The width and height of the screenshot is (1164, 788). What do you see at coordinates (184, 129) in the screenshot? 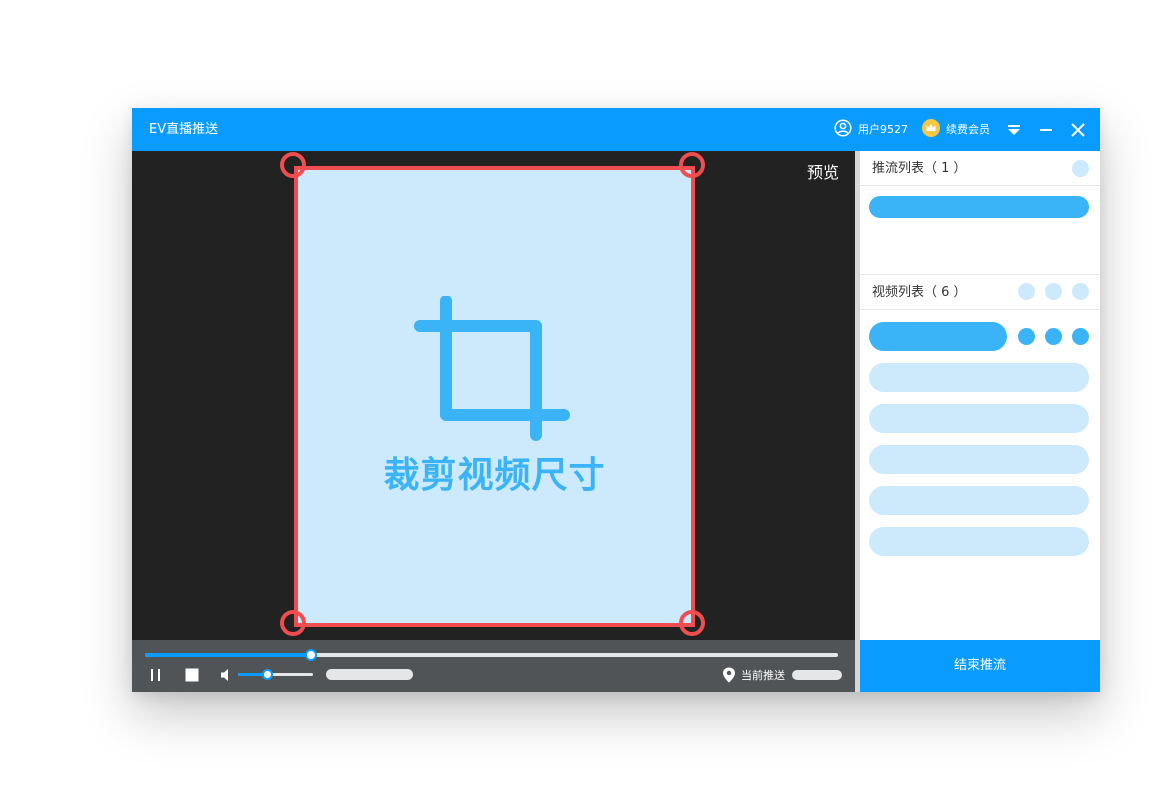
I see `app-title: EV直播推送` at bounding box center [184, 129].